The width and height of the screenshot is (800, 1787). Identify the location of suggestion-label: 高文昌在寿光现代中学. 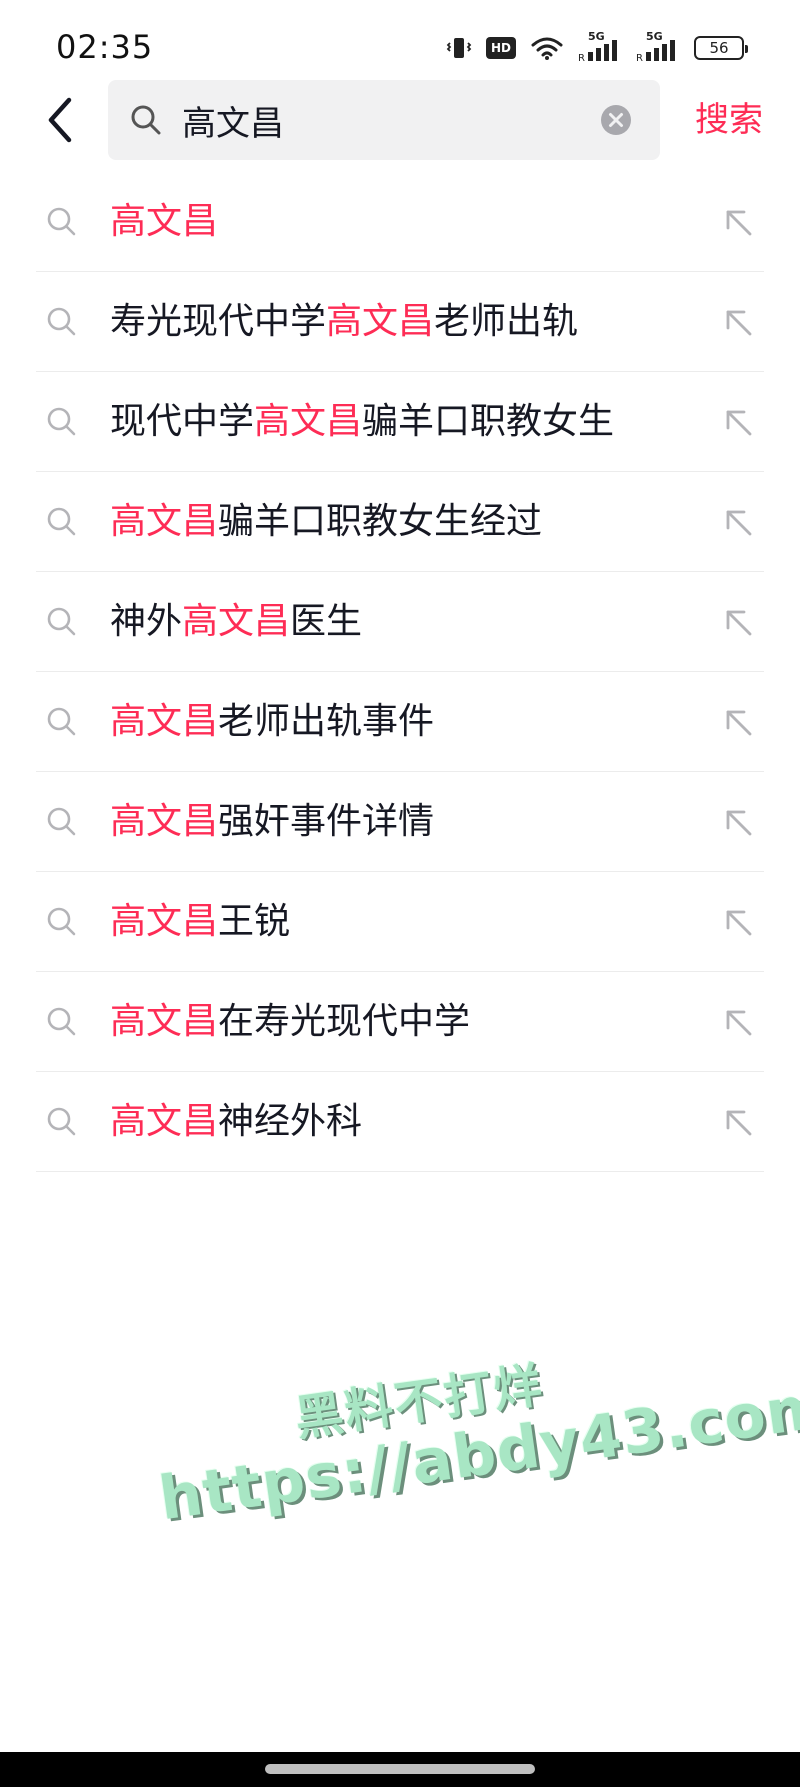
(290, 1022).